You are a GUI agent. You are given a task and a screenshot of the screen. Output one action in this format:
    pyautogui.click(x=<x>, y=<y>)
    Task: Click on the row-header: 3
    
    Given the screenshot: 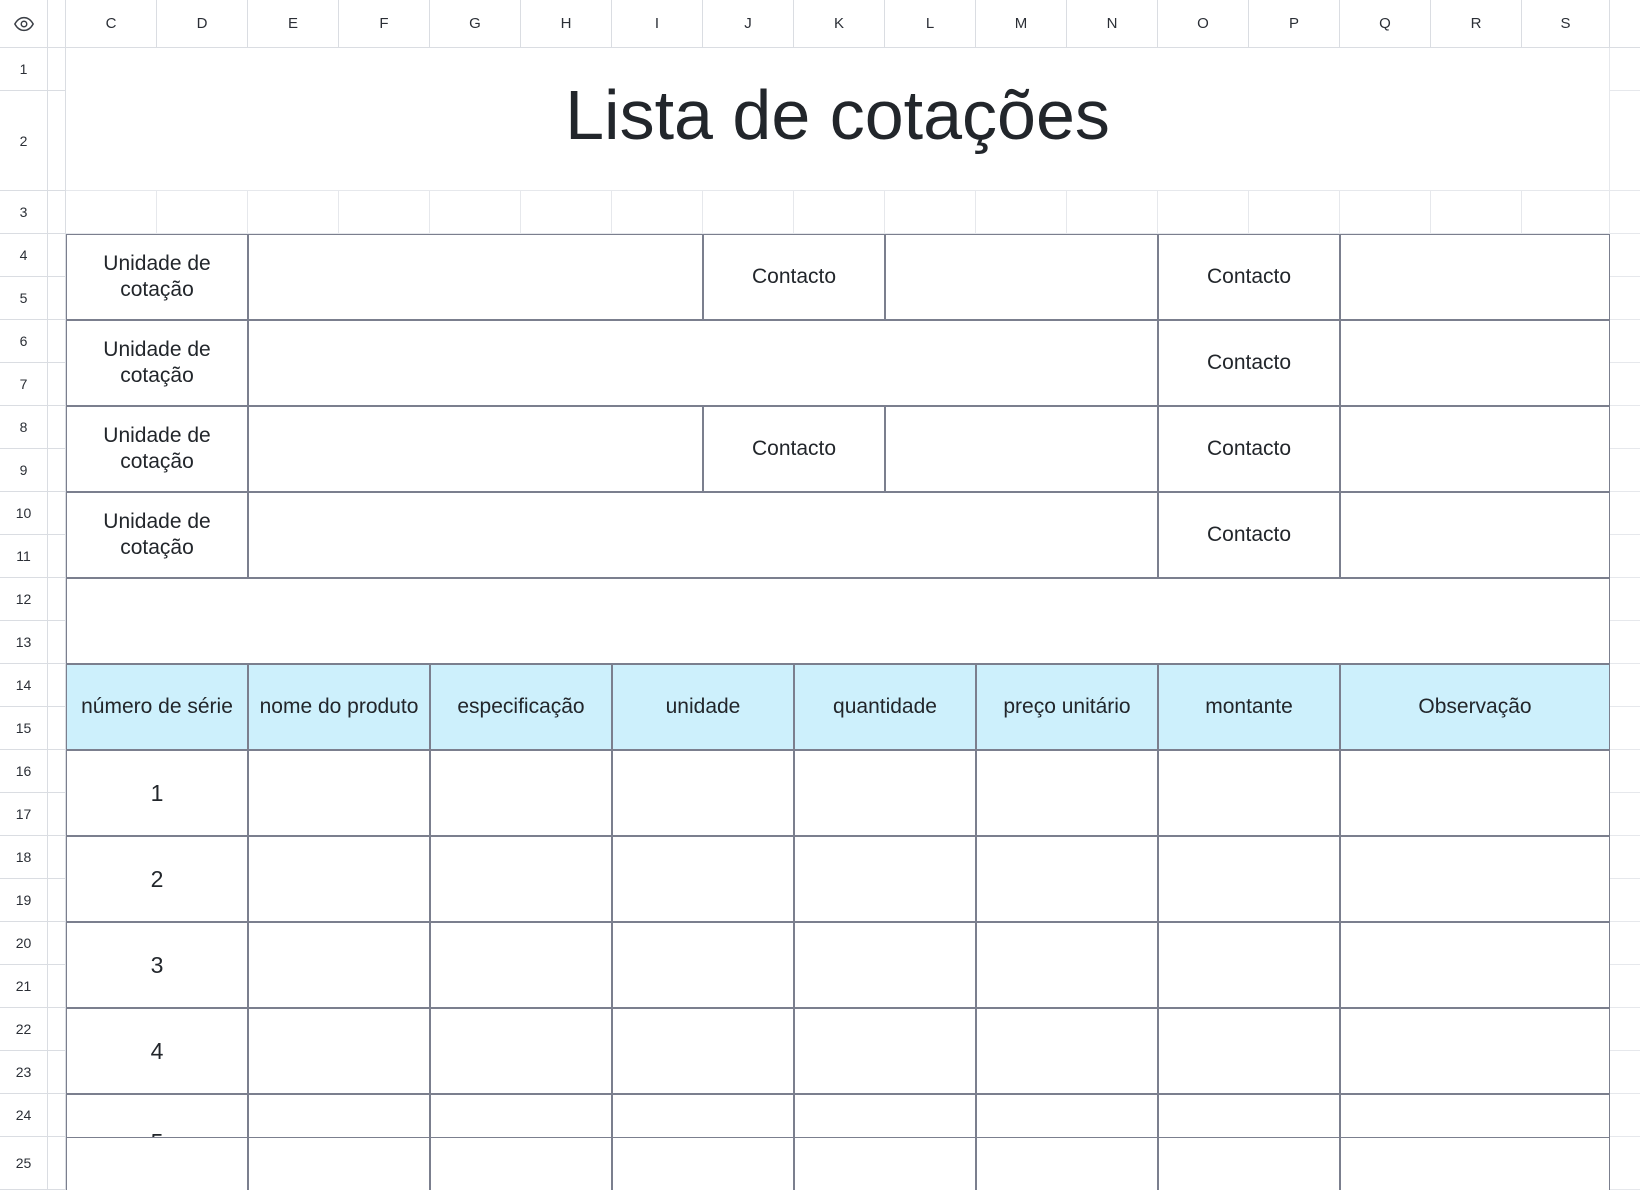 What is the action you would take?
    pyautogui.click(x=24, y=212)
    